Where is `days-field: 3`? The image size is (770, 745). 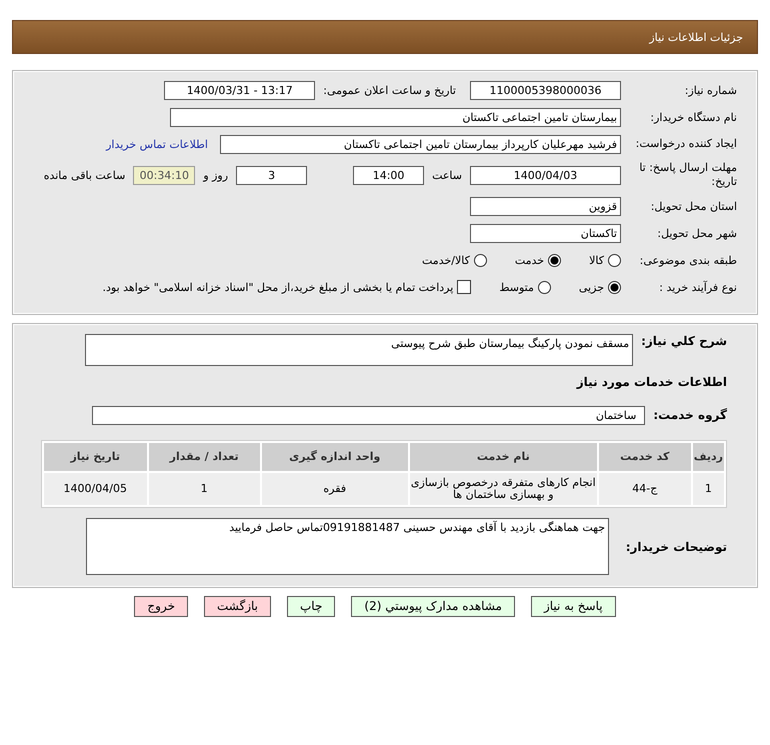 days-field: 3 is located at coordinates (272, 175).